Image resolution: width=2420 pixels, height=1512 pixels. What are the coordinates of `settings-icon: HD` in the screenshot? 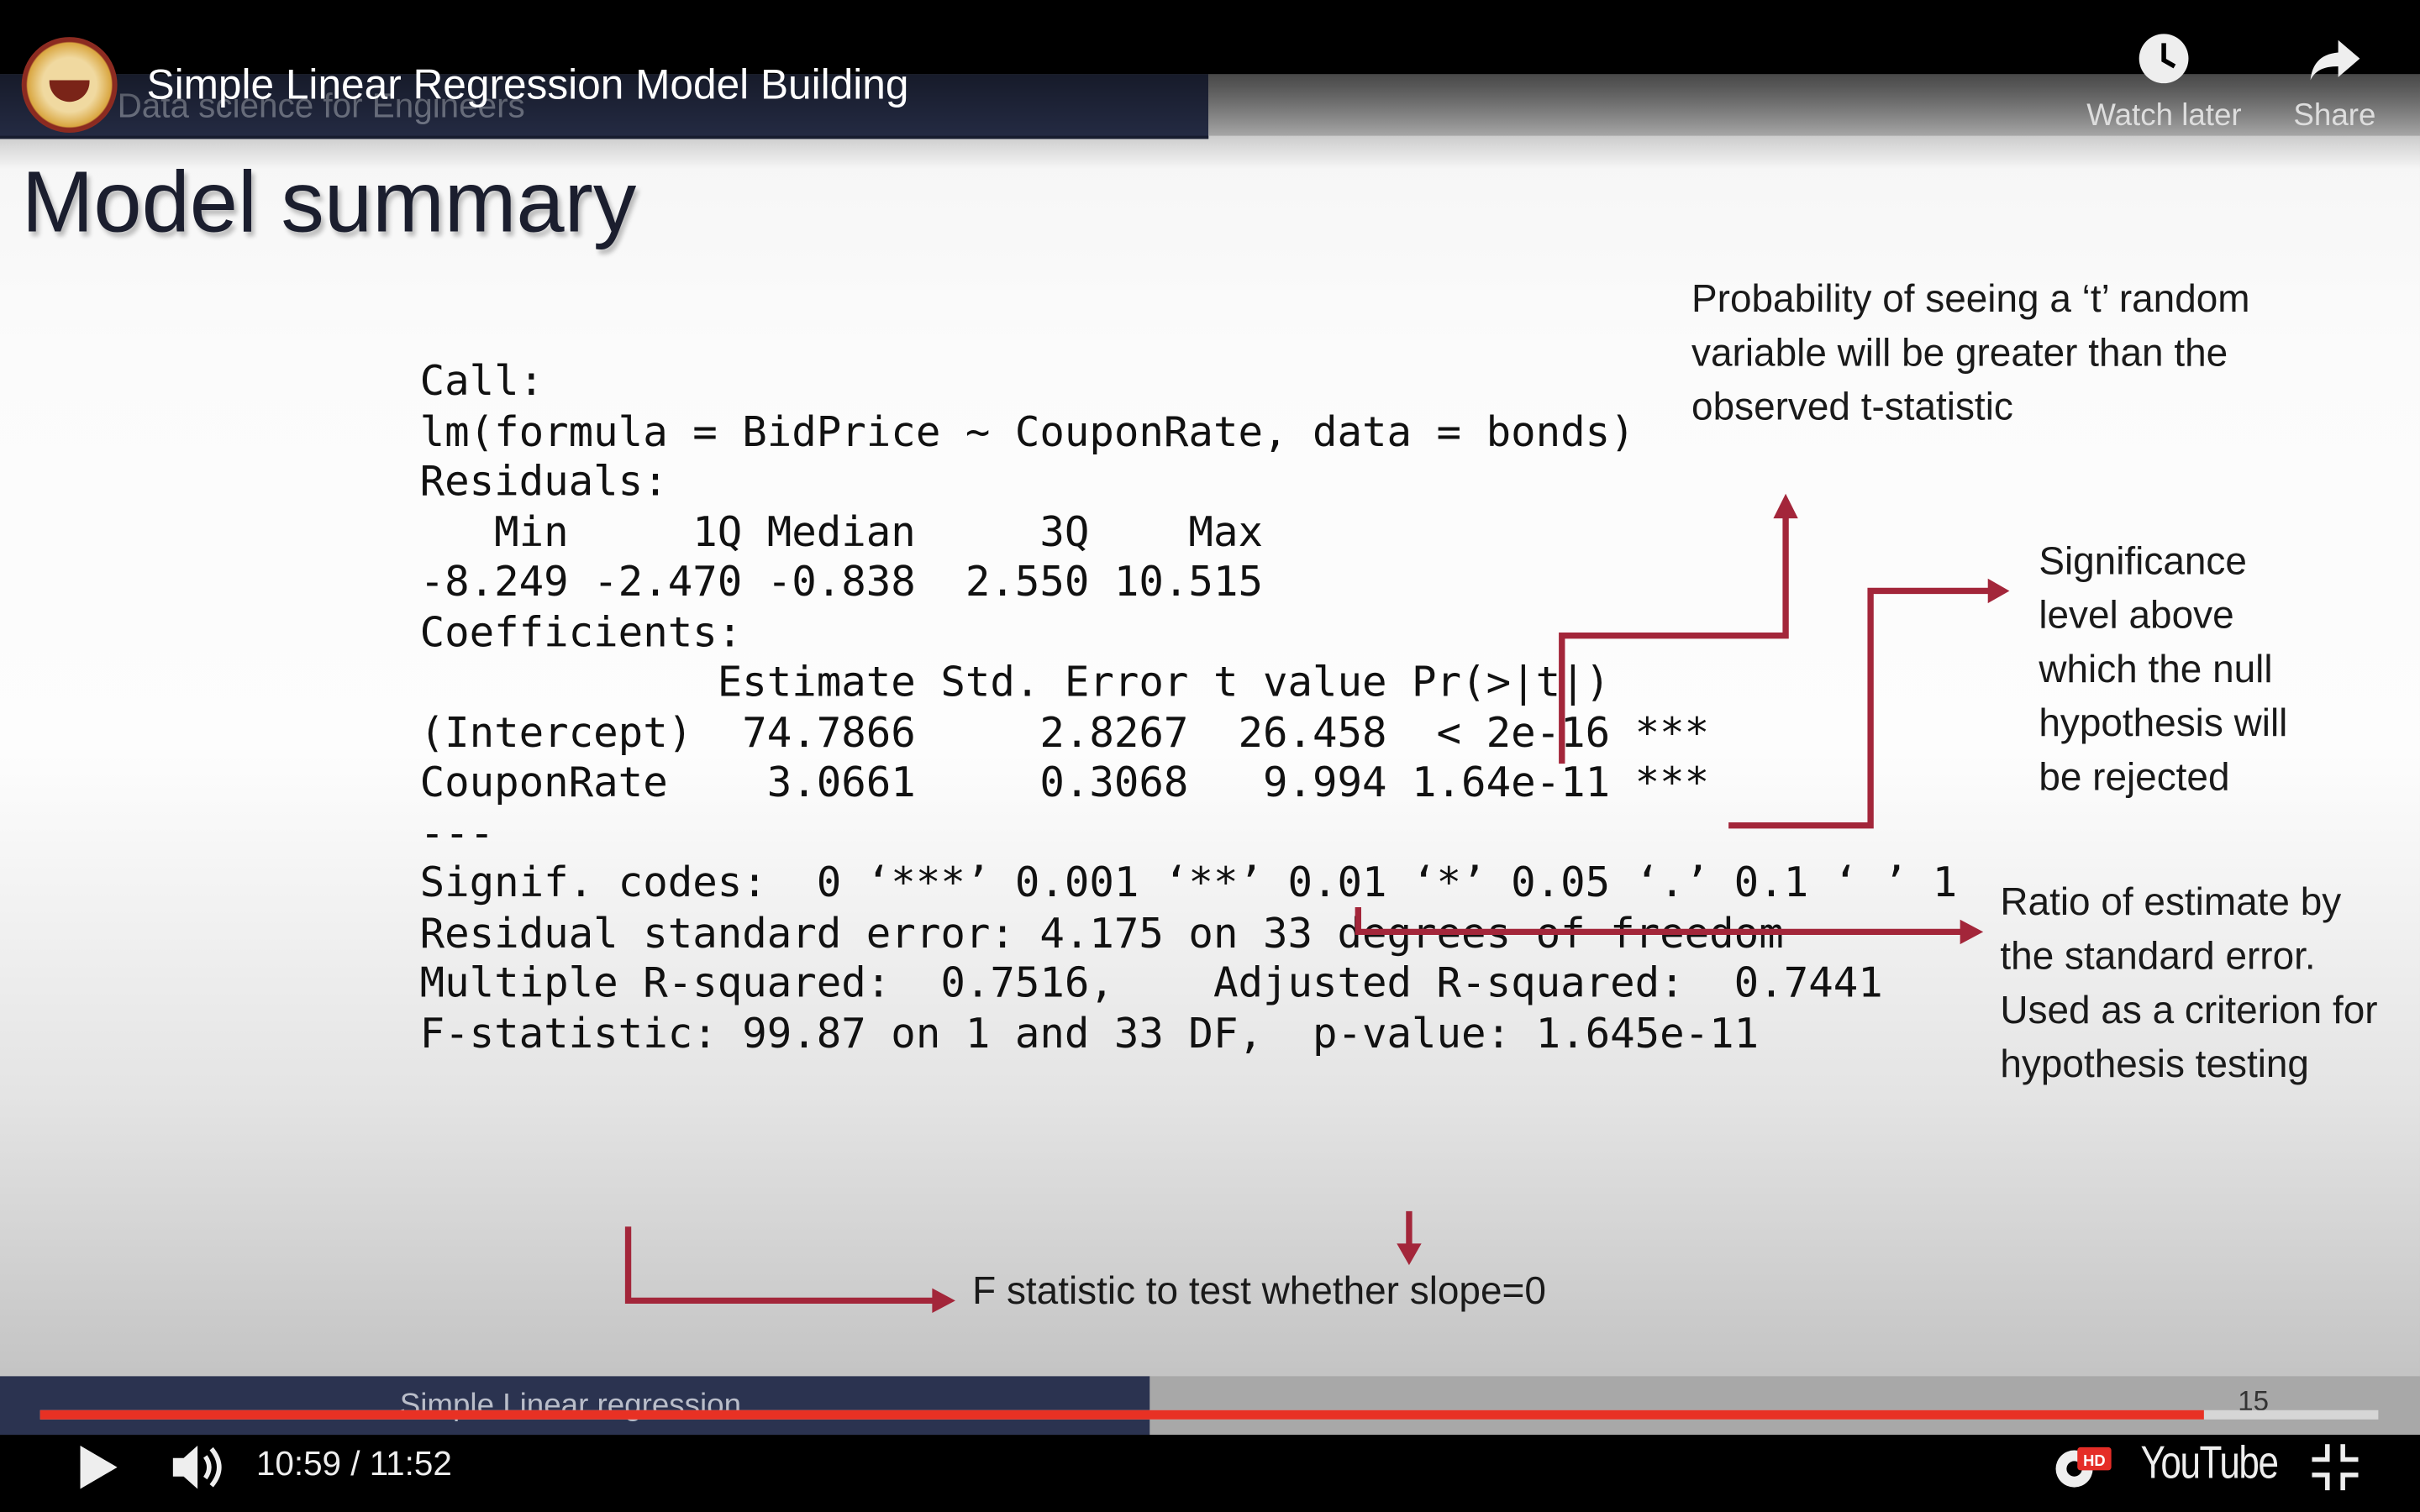 It's located at (2084, 1467).